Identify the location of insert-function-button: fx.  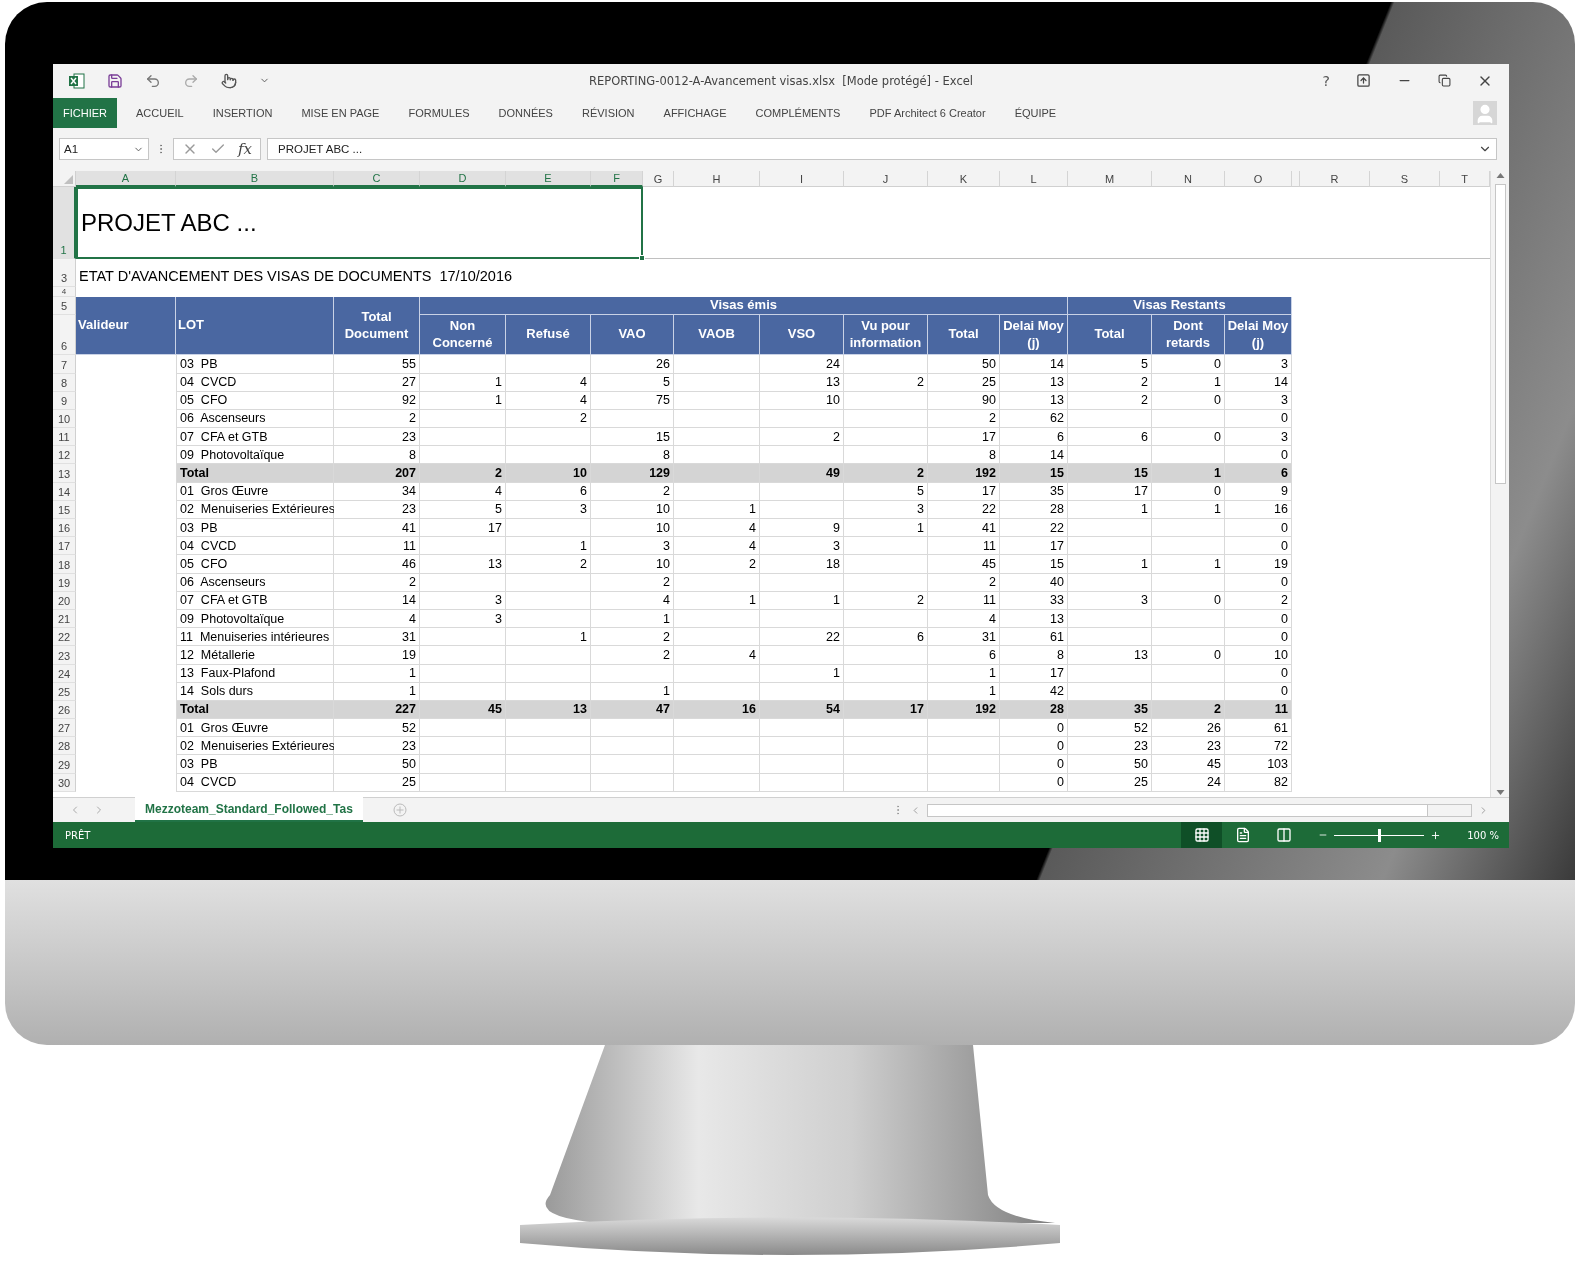
(245, 149).